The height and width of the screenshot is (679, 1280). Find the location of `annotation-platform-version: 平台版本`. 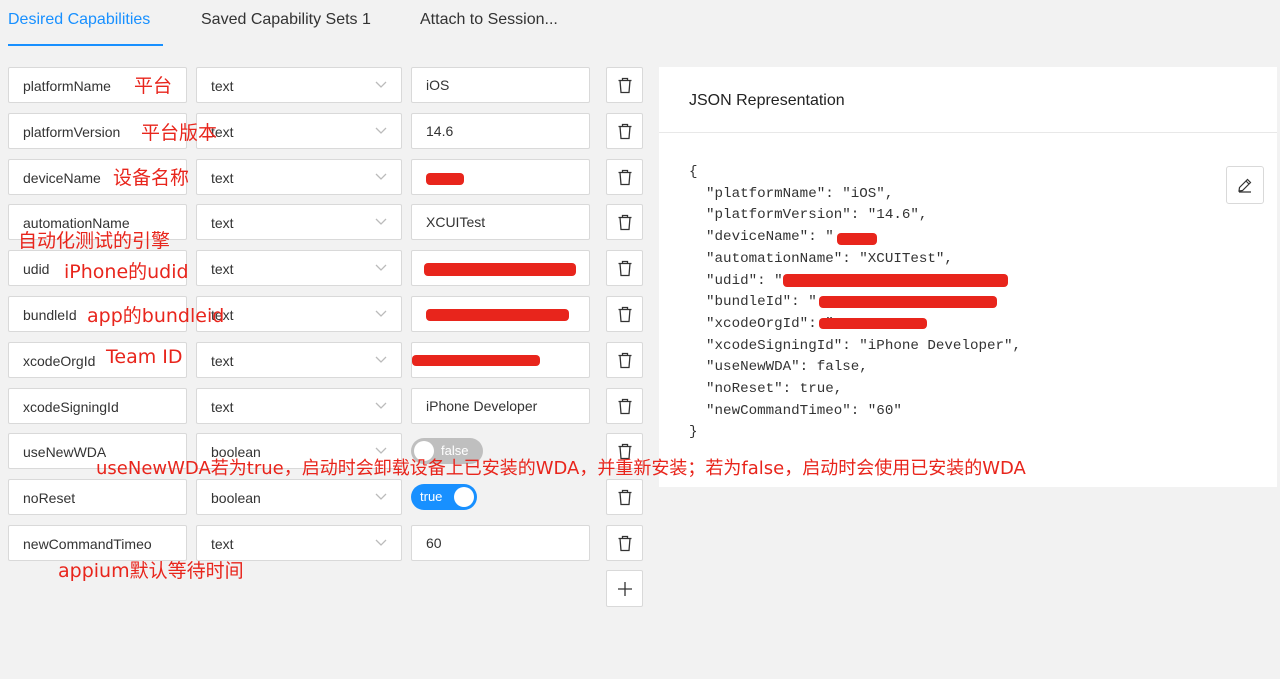

annotation-platform-version: 平台版本 is located at coordinates (179, 133).